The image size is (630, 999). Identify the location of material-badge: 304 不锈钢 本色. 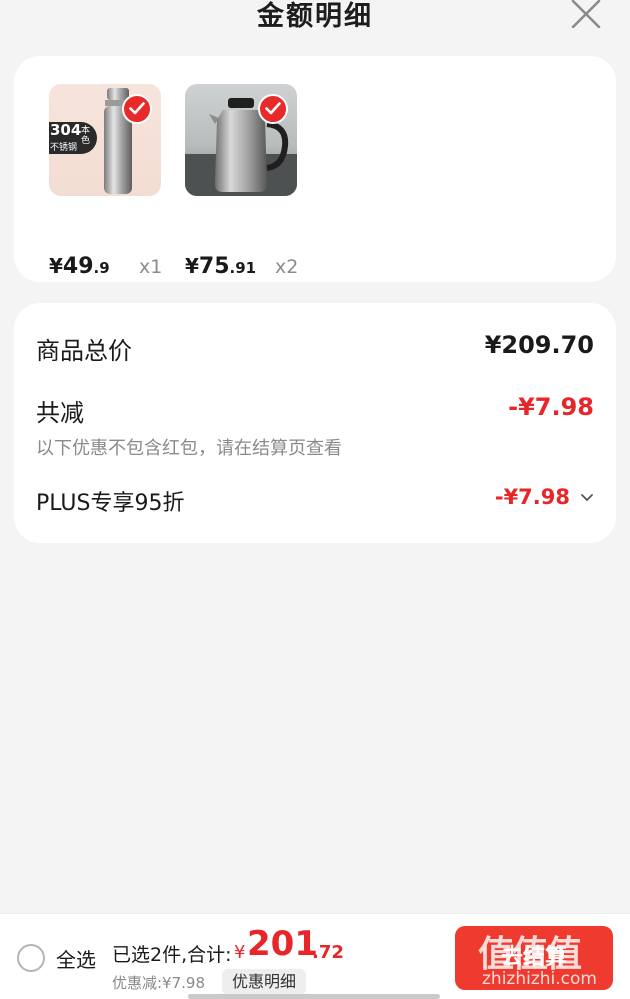
(73, 137).